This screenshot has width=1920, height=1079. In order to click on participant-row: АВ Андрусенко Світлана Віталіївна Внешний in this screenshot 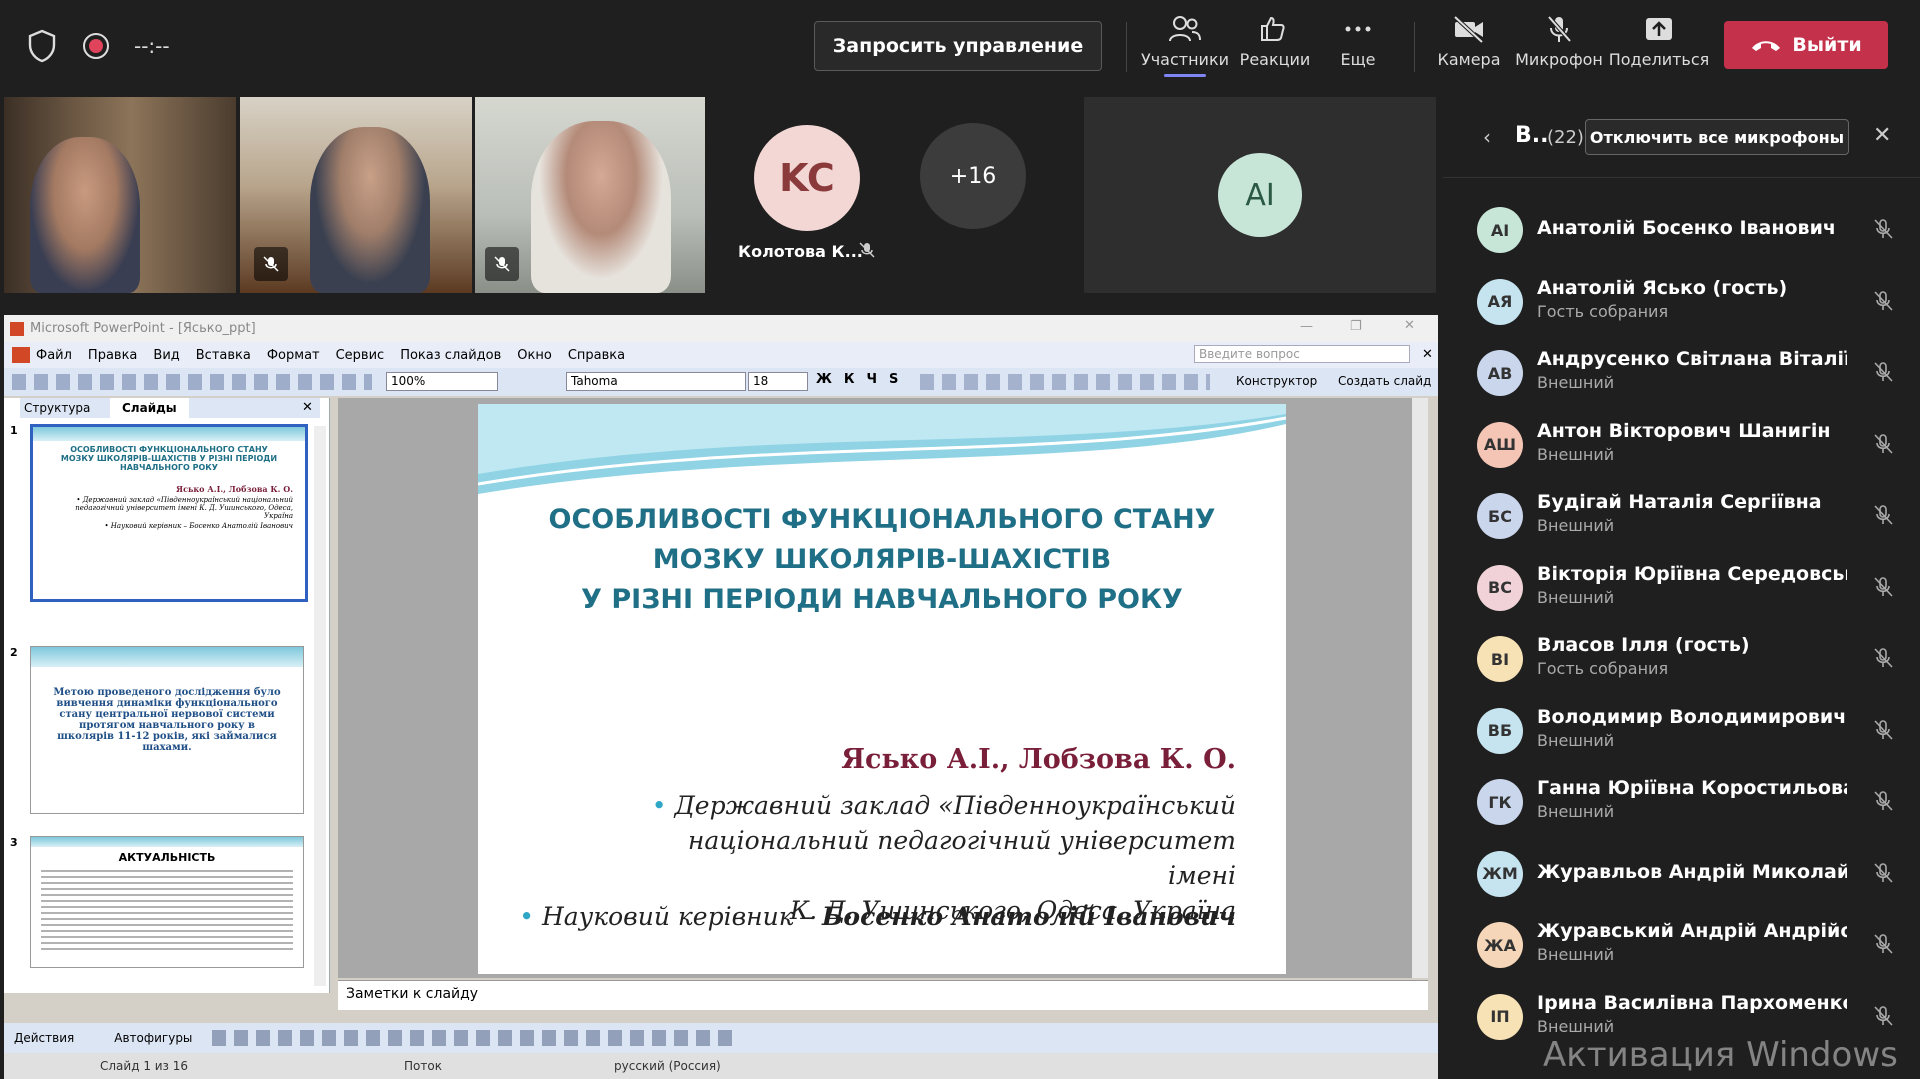, I will do `click(1681, 384)`.